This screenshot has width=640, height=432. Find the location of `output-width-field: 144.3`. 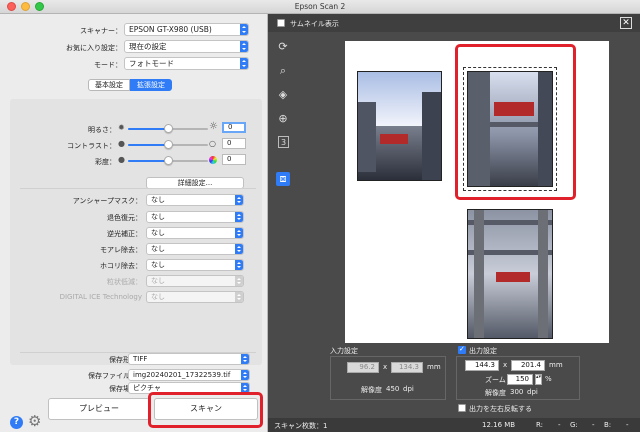

output-width-field: 144.3 is located at coordinates (482, 365).